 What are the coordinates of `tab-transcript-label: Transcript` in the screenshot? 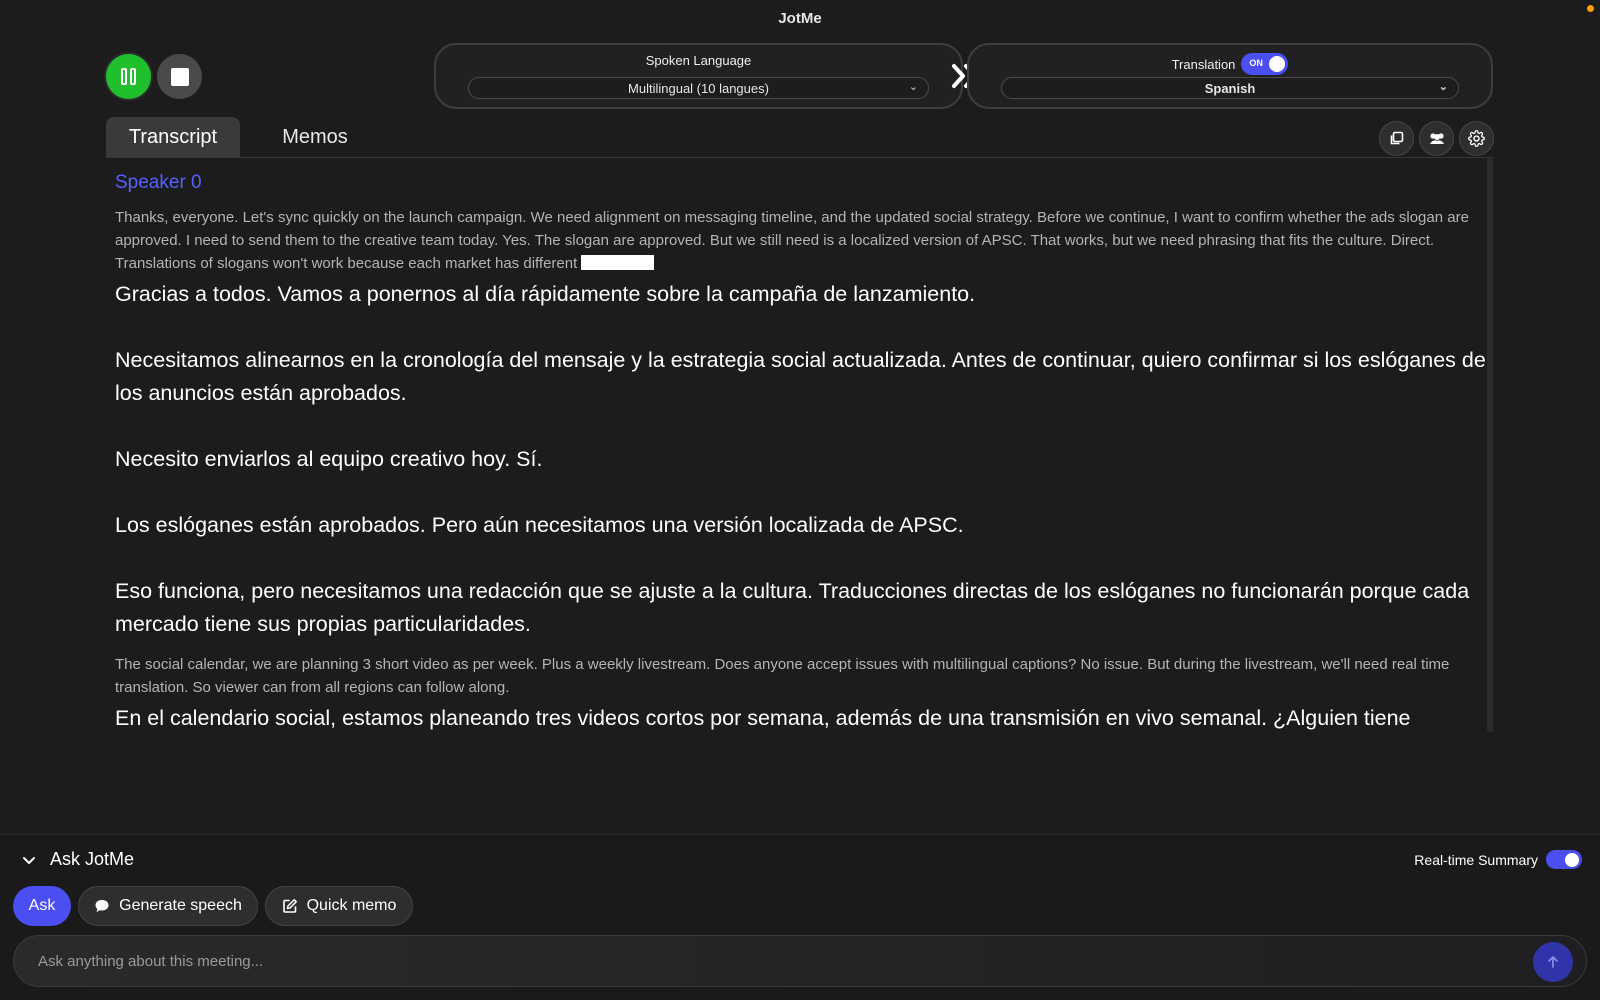 It's located at (173, 136).